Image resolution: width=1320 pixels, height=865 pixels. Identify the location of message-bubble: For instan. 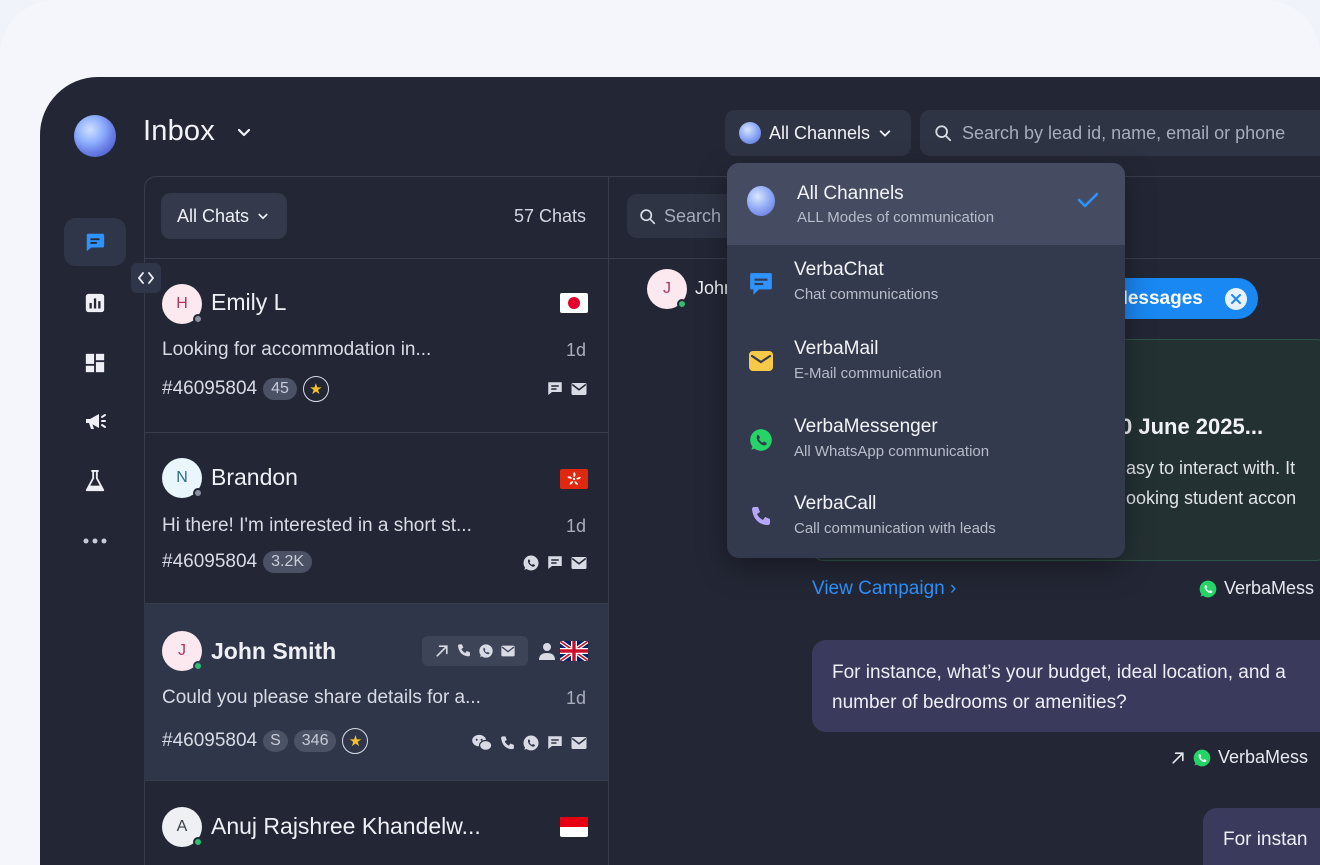
(1261, 836).